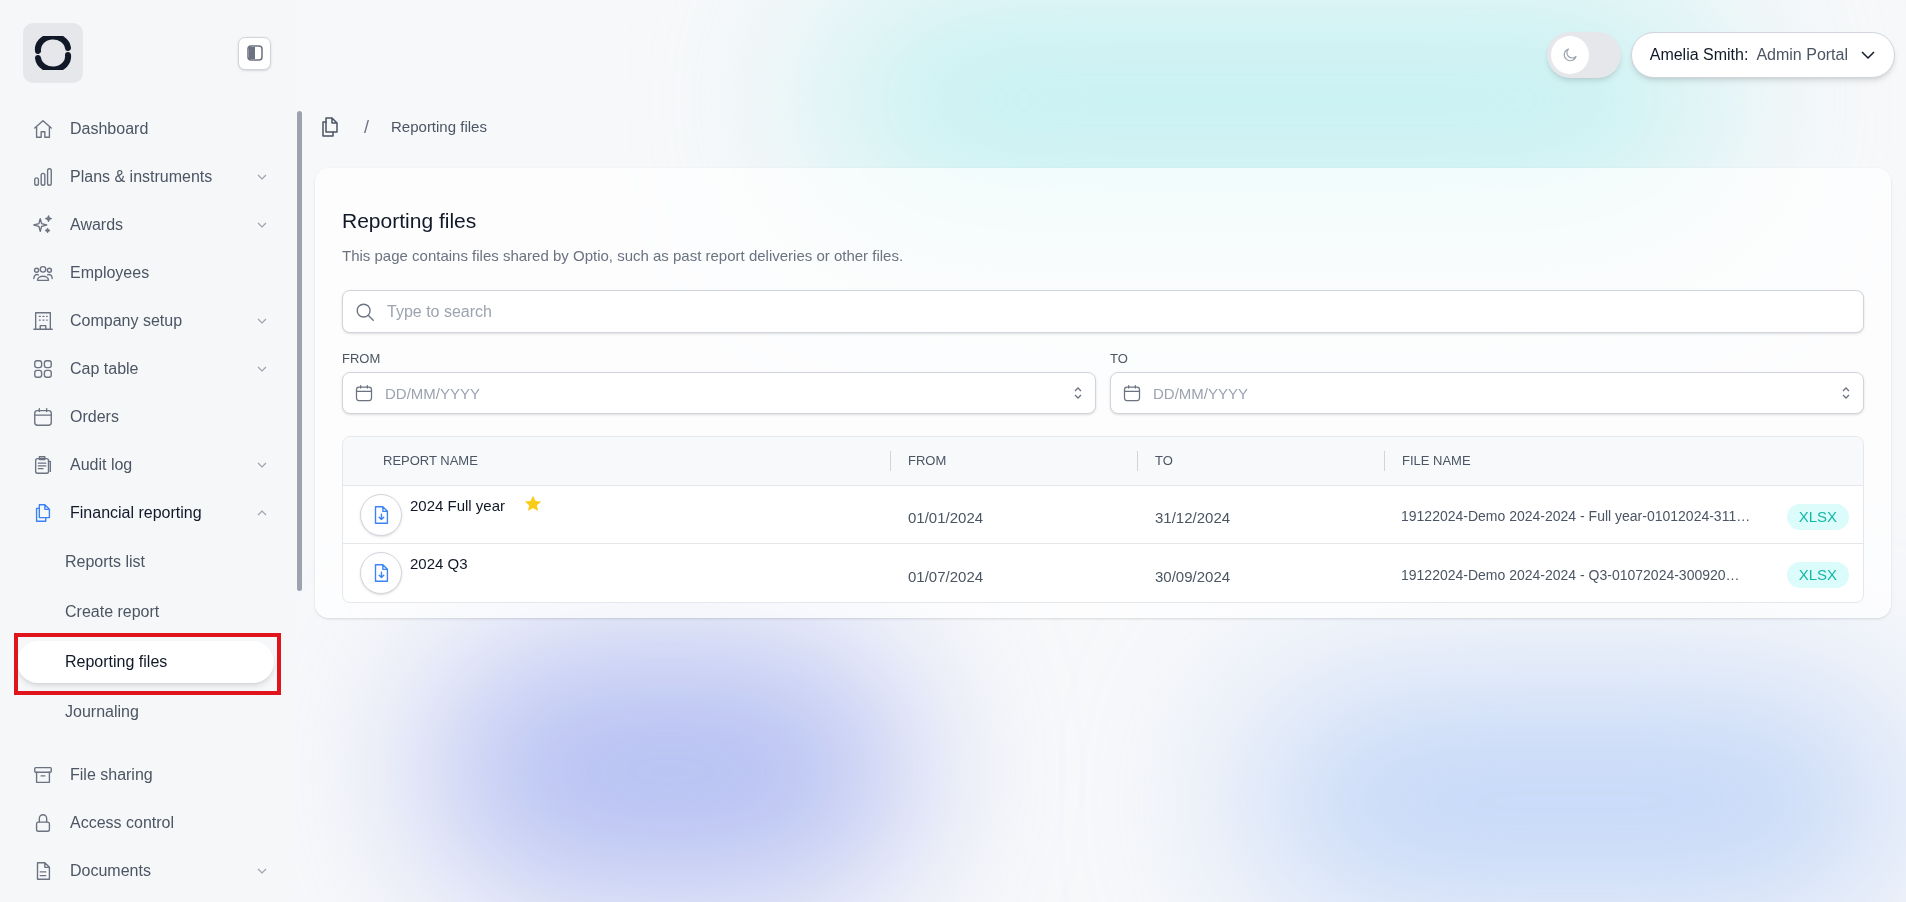 The image size is (1906, 902). What do you see at coordinates (623, 255) in the screenshot?
I see `page-description: This page contains files shared by Optio, such as past report deliveries or other files.` at bounding box center [623, 255].